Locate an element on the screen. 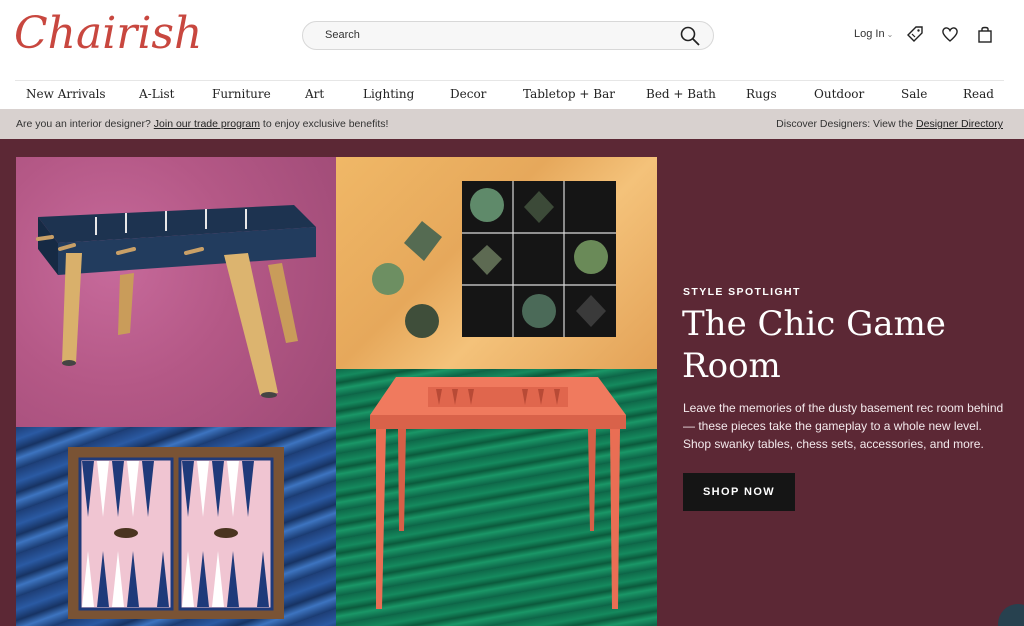  heart-icon is located at coordinates (950, 34).